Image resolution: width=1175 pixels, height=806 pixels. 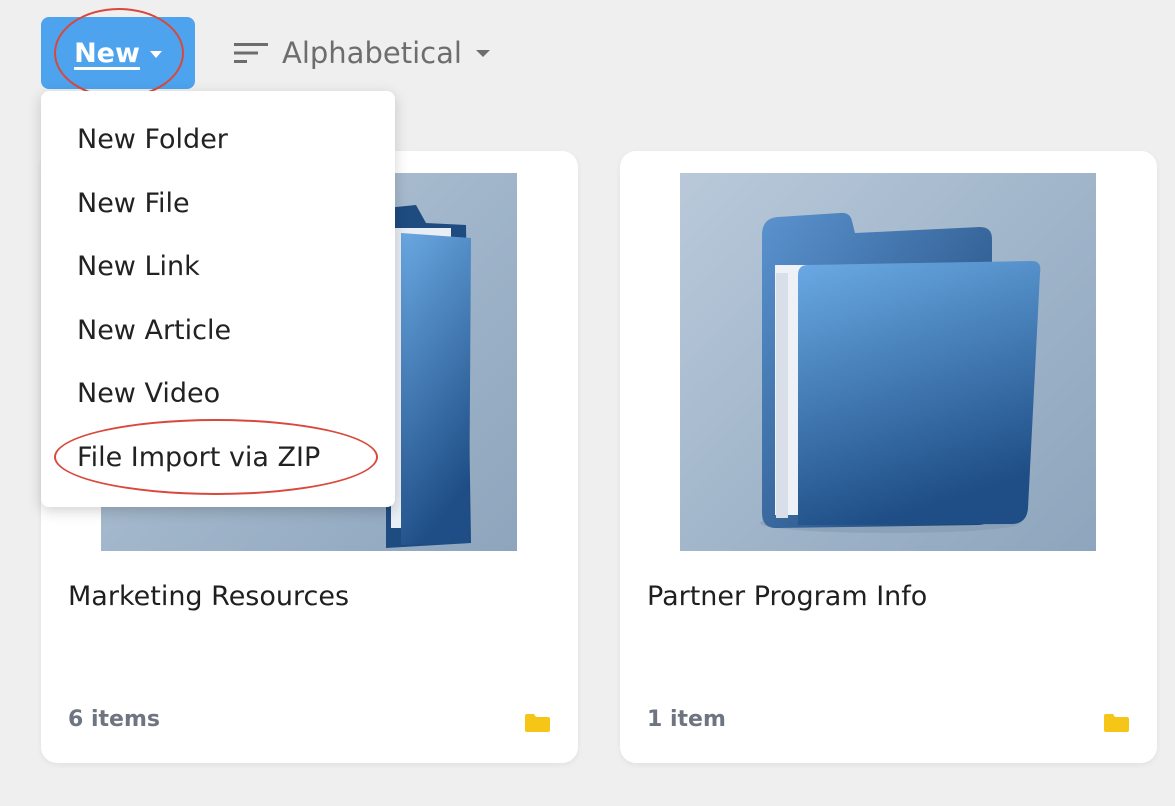 What do you see at coordinates (218, 394) in the screenshot?
I see `menu-item-new-video: New Video` at bounding box center [218, 394].